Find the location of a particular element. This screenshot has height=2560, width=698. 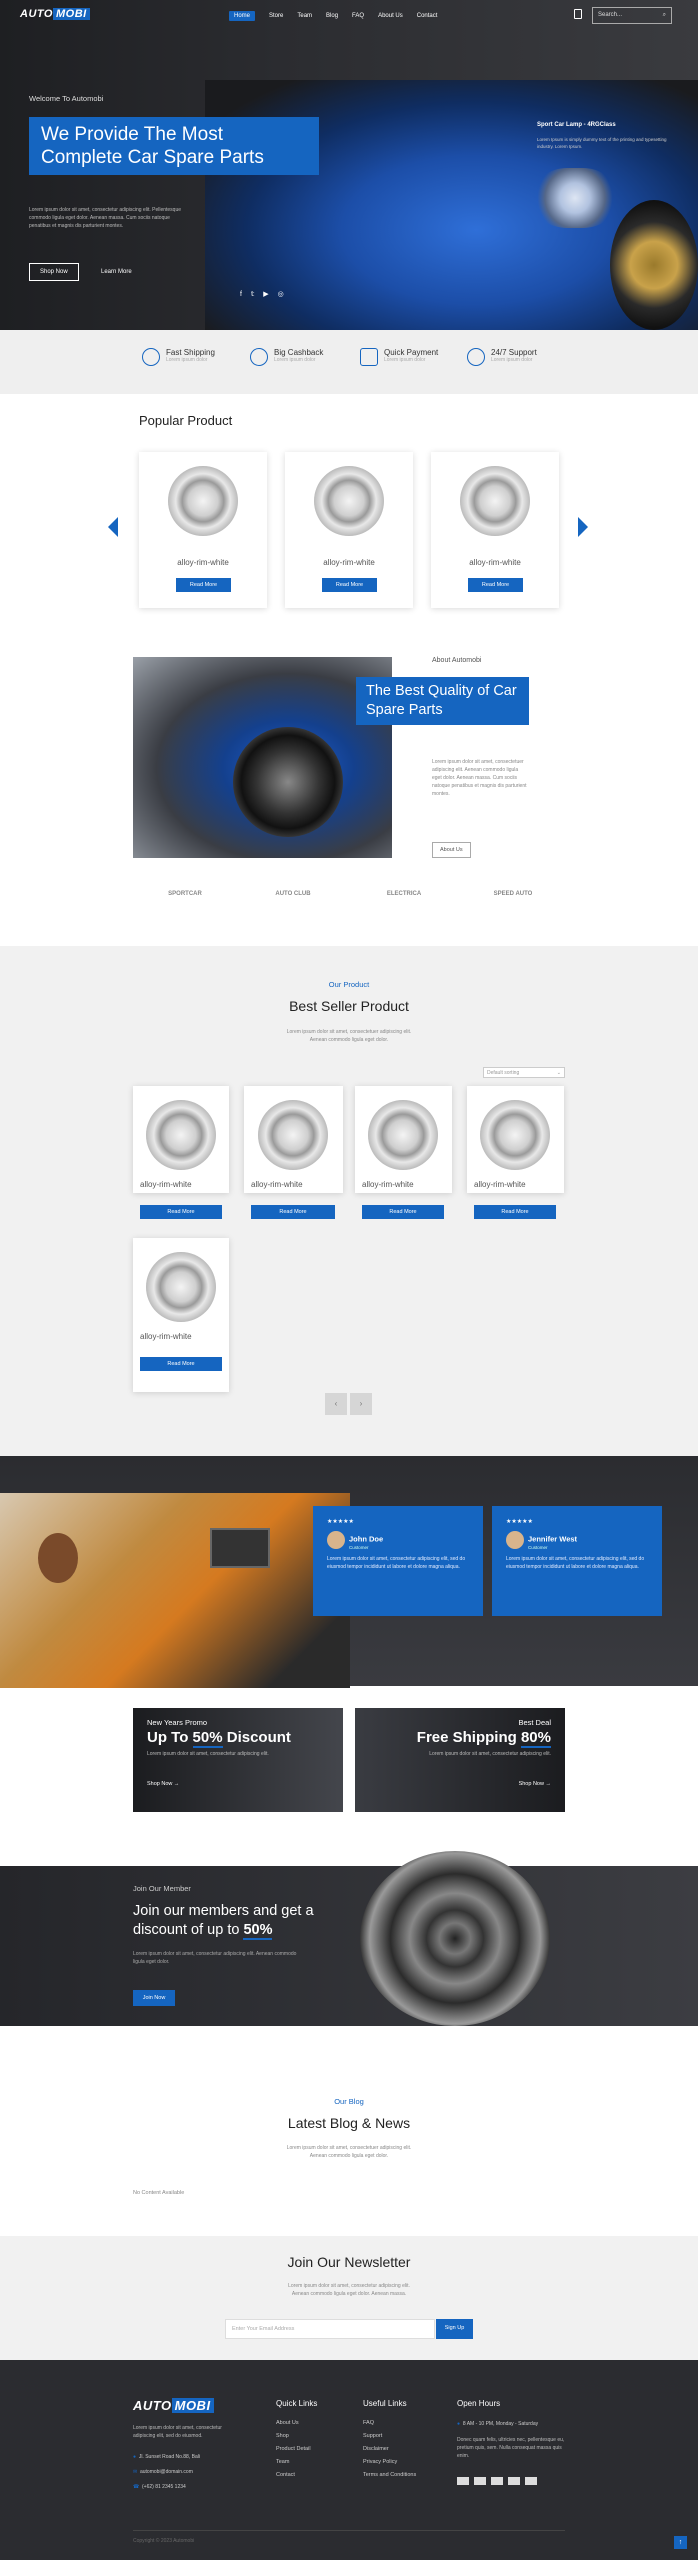

footer-link: Support is located at coordinates (389, 2436).